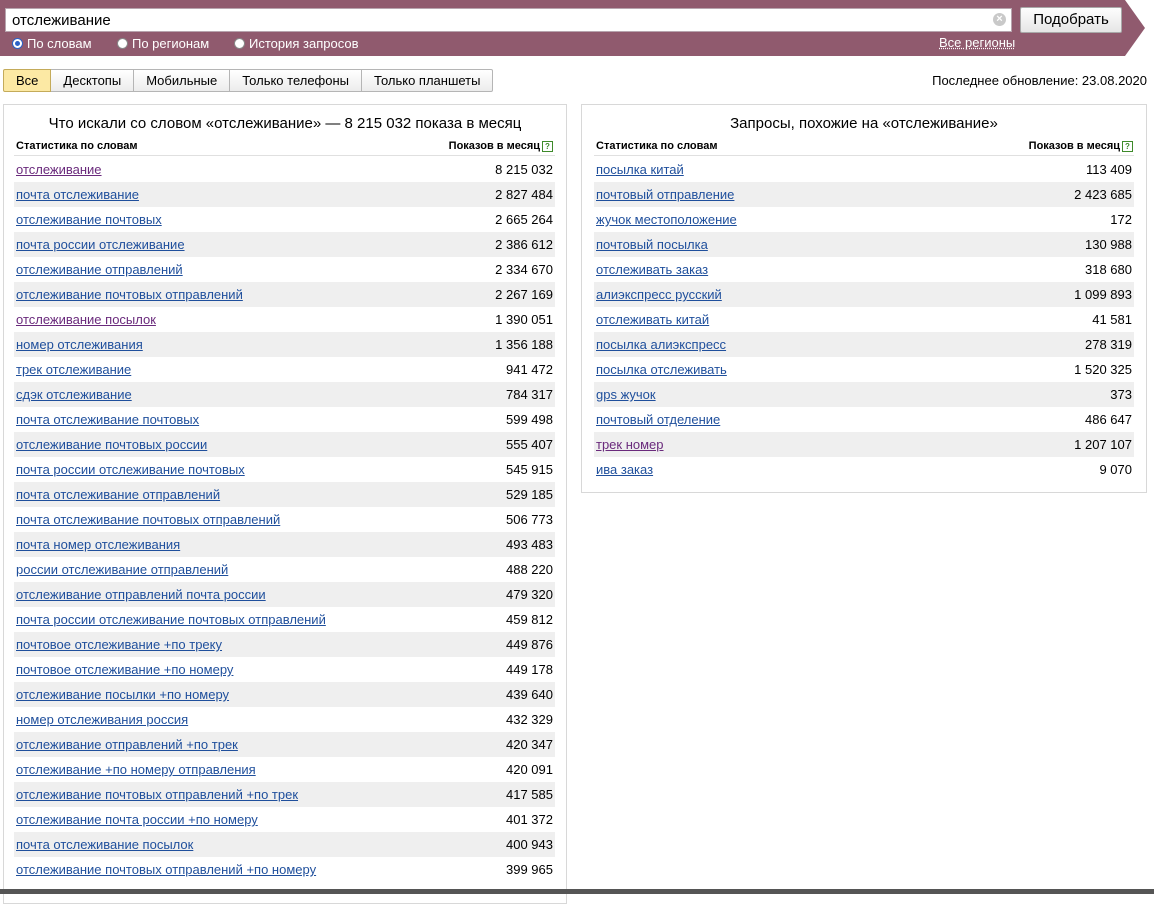 This screenshot has width=1154, height=904. Describe the element at coordinates (182, 80) in the screenshot. I see `tab-mobile: Мобильные` at that location.